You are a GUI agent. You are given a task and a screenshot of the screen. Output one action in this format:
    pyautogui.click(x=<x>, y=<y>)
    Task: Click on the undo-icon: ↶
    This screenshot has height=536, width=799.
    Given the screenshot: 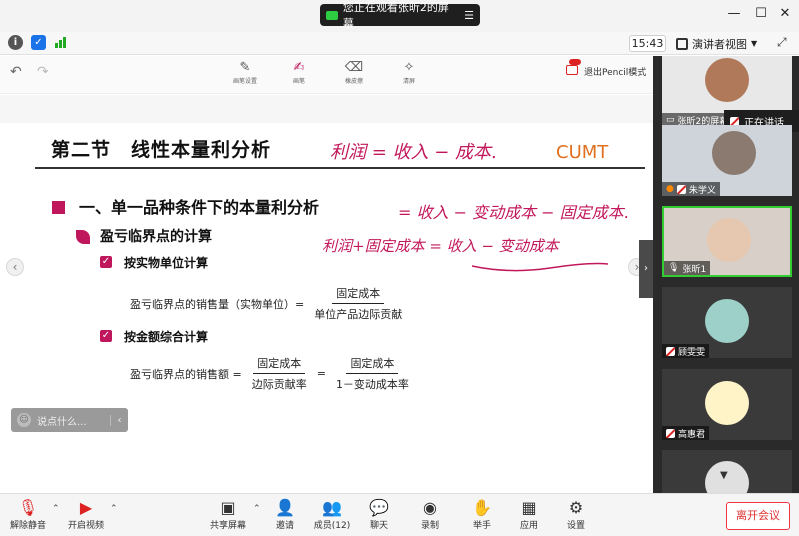 What is the action you would take?
    pyautogui.click(x=16, y=72)
    